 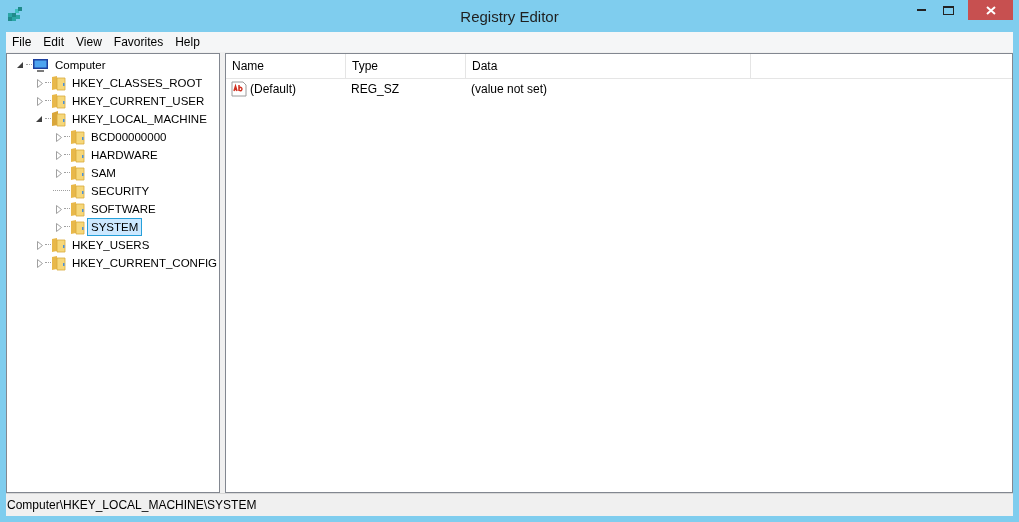 I want to click on close-button, so click(x=990, y=10).